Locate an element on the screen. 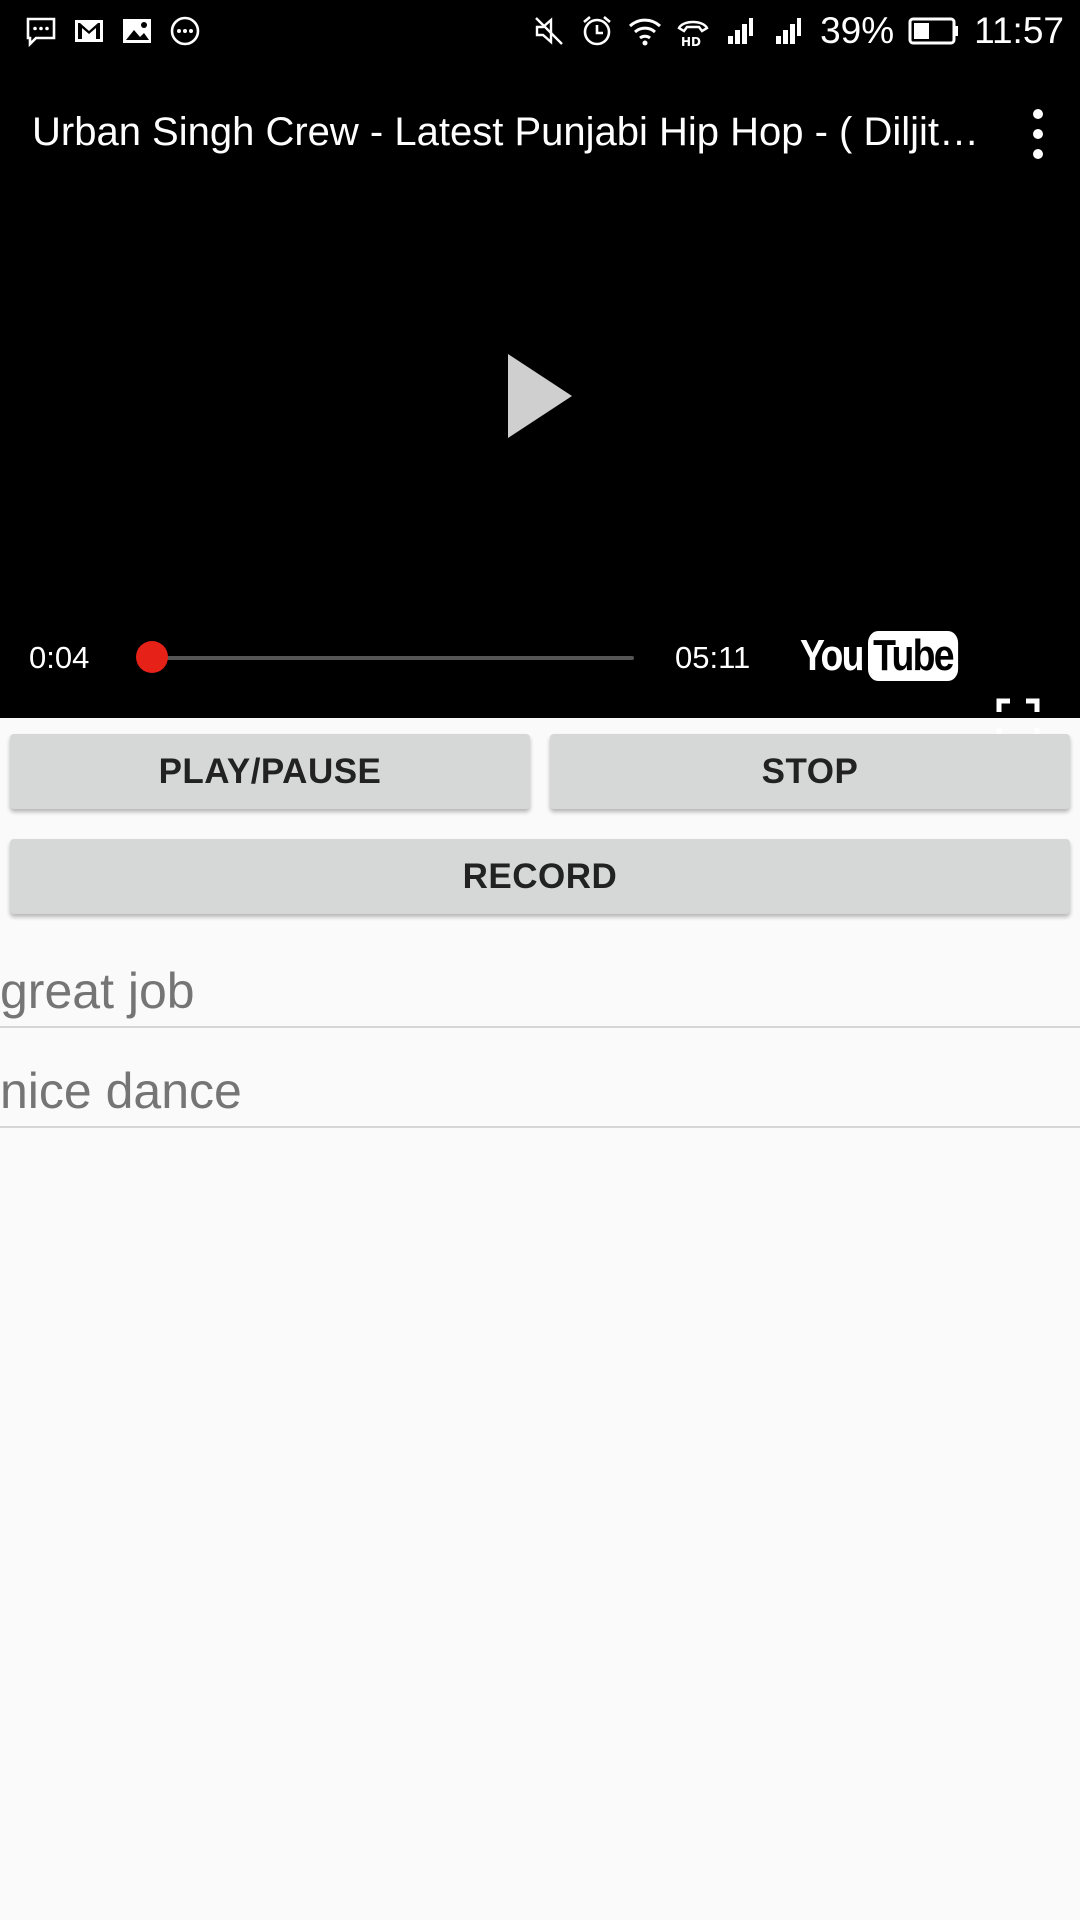 This screenshot has height=1920, width=1080. total-duration: 05:11 is located at coordinates (713, 657).